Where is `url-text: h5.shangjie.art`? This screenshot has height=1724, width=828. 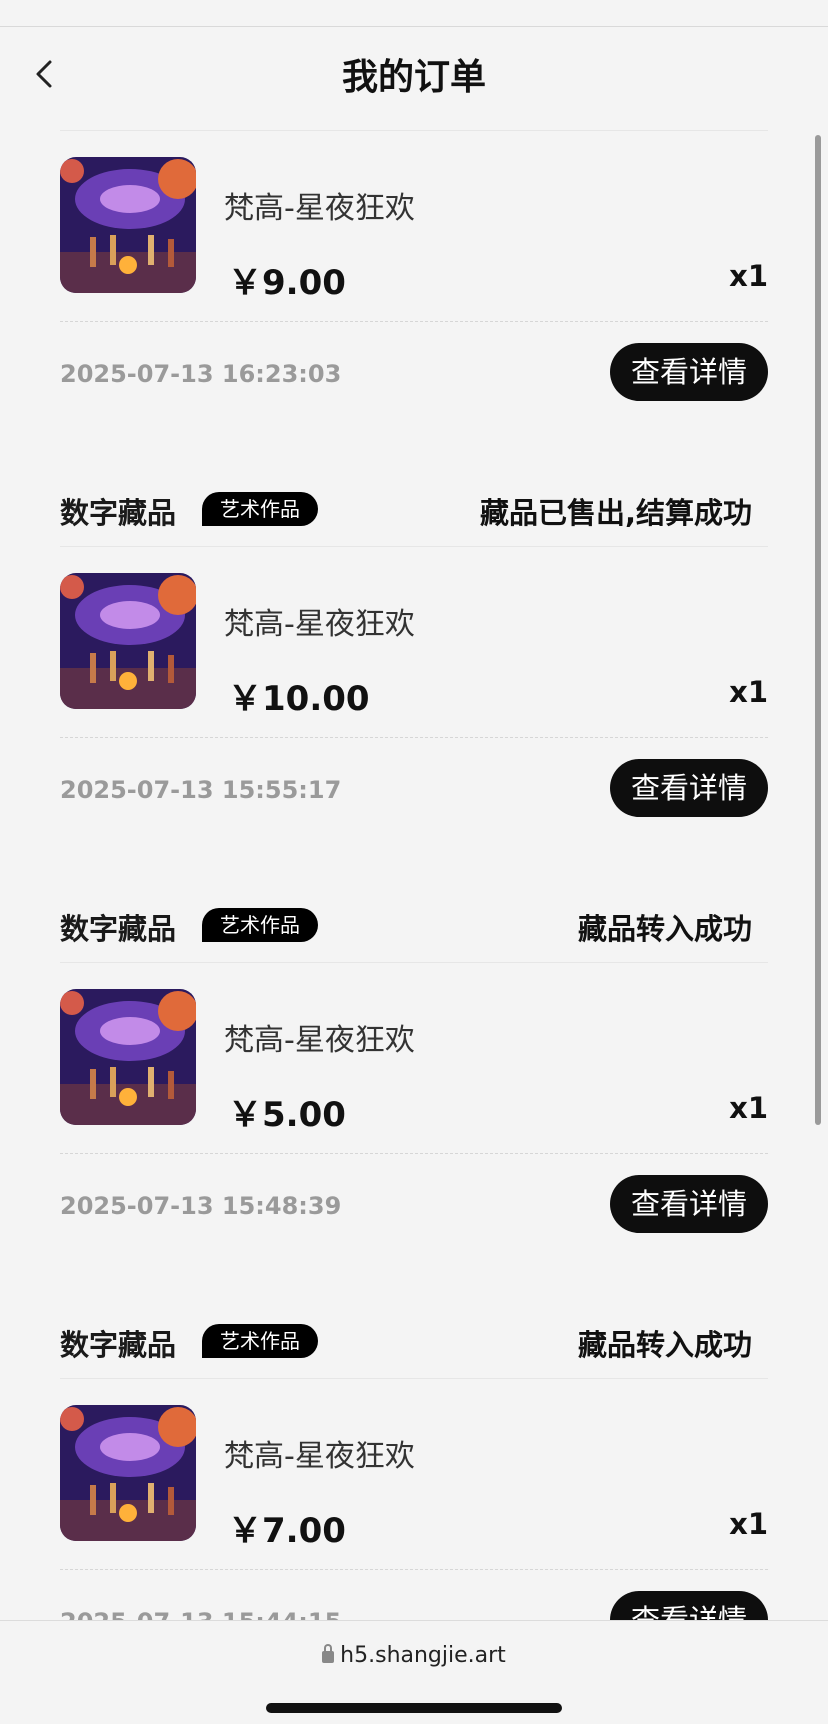 url-text: h5.shangjie.art is located at coordinates (423, 1655).